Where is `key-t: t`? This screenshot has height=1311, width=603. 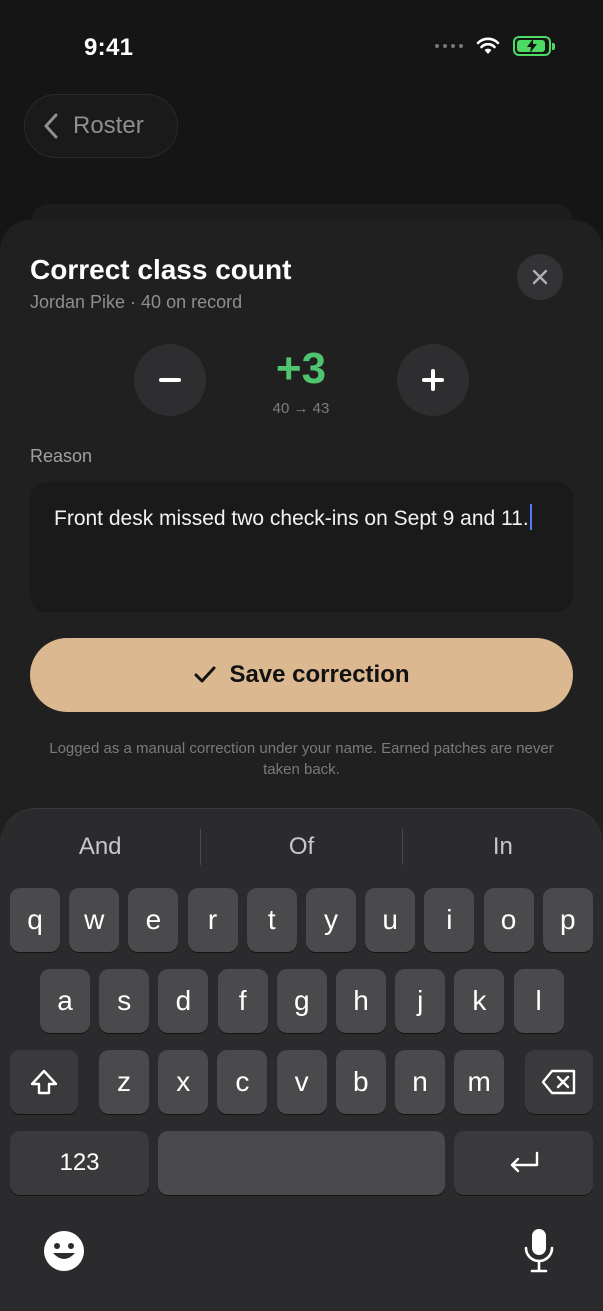
key-t: t is located at coordinates (271, 920).